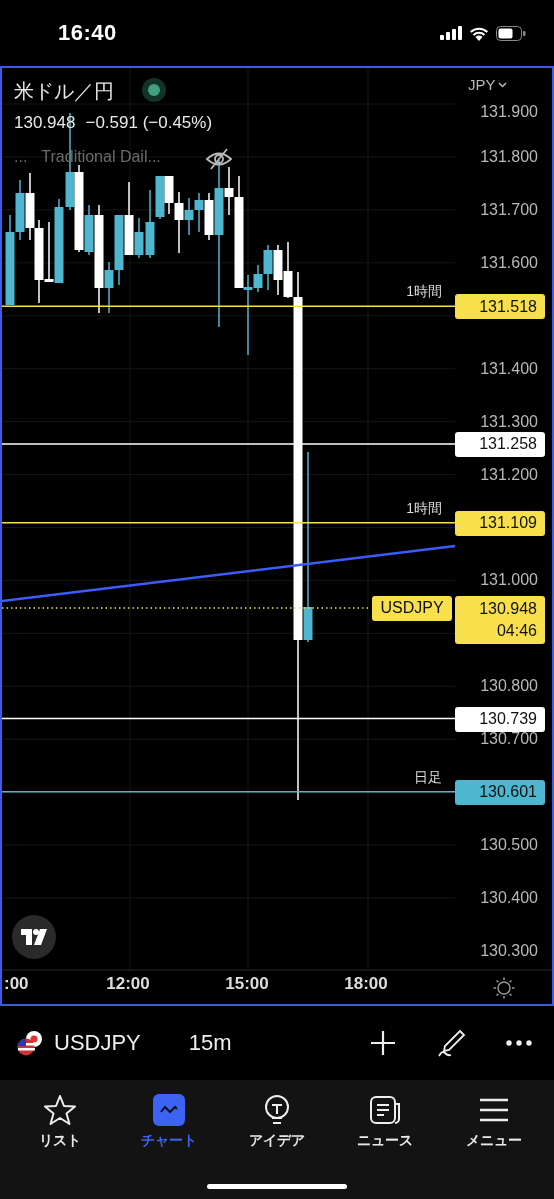 Image resolution: width=554 pixels, height=1199 pixels. Describe the element at coordinates (504, 988) in the screenshot. I see `settings-icon` at that location.